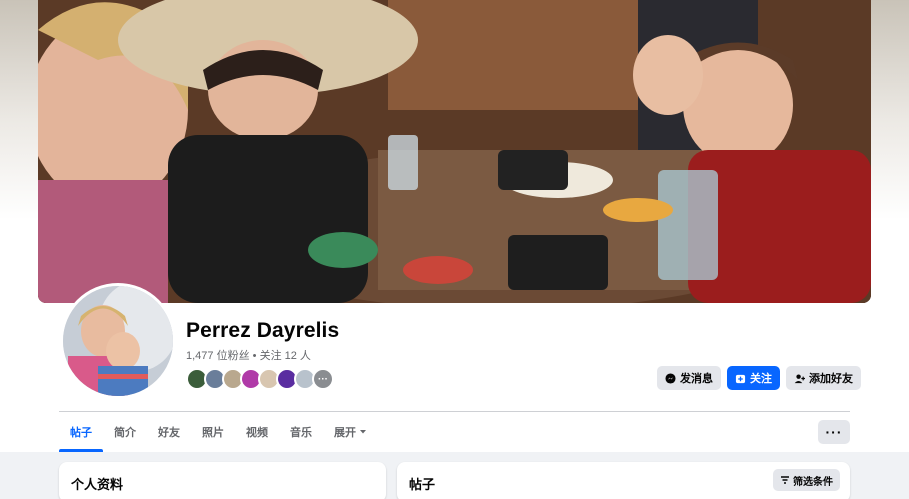 The height and width of the screenshot is (499, 909). What do you see at coordinates (260, 379) in the screenshot?
I see `mutual-friends-avatars: ···` at bounding box center [260, 379].